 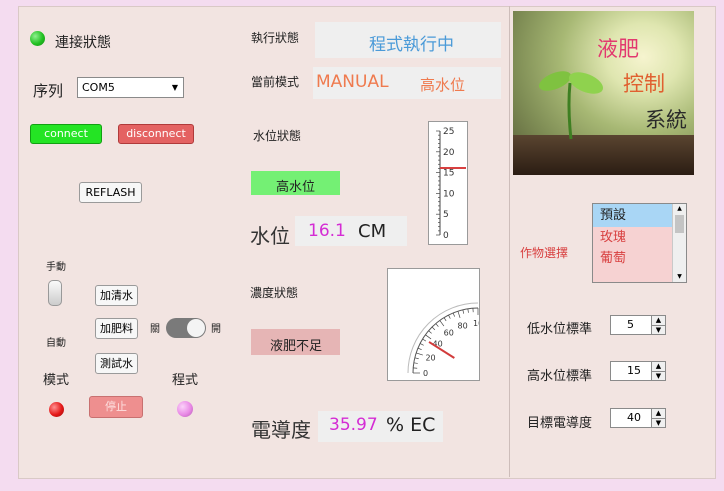 I want to click on auto-label: 自動, so click(x=56, y=343).